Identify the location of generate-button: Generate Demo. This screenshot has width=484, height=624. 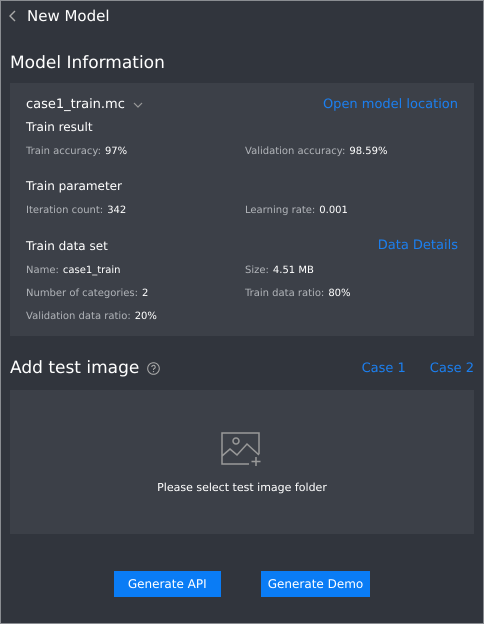
(315, 584).